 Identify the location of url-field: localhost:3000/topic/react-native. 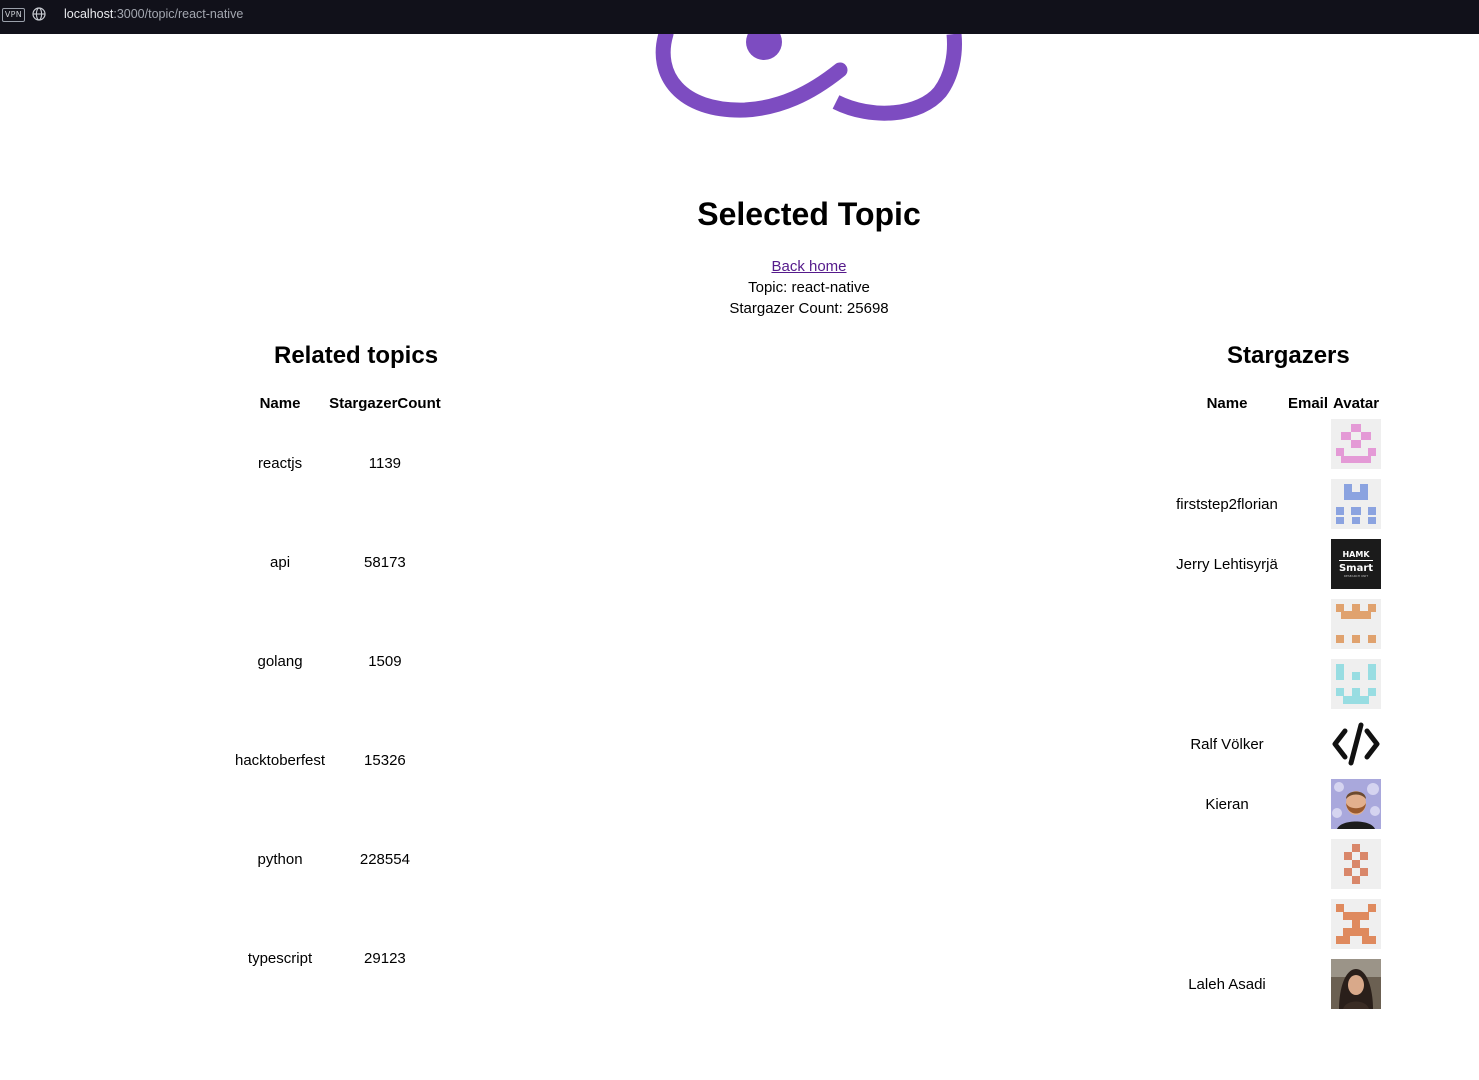
(153, 14).